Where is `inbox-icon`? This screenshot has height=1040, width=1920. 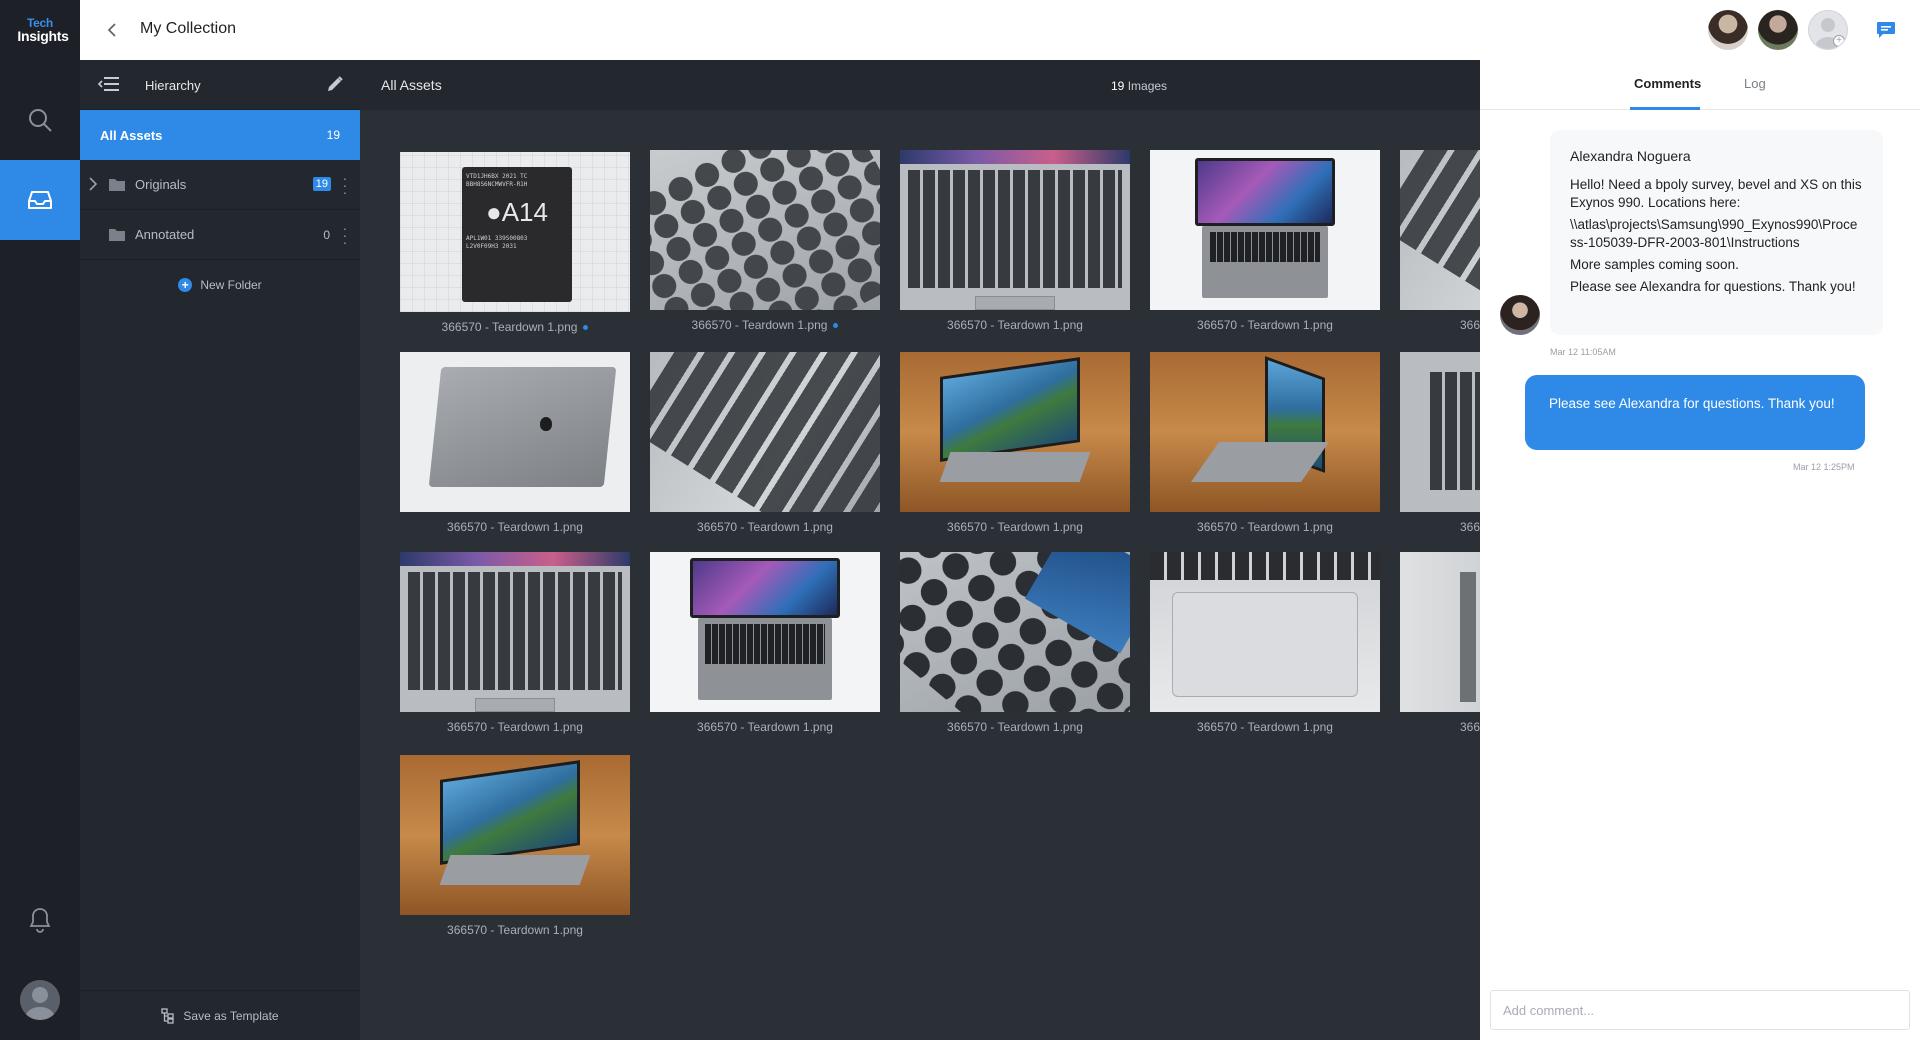 inbox-icon is located at coordinates (40, 200).